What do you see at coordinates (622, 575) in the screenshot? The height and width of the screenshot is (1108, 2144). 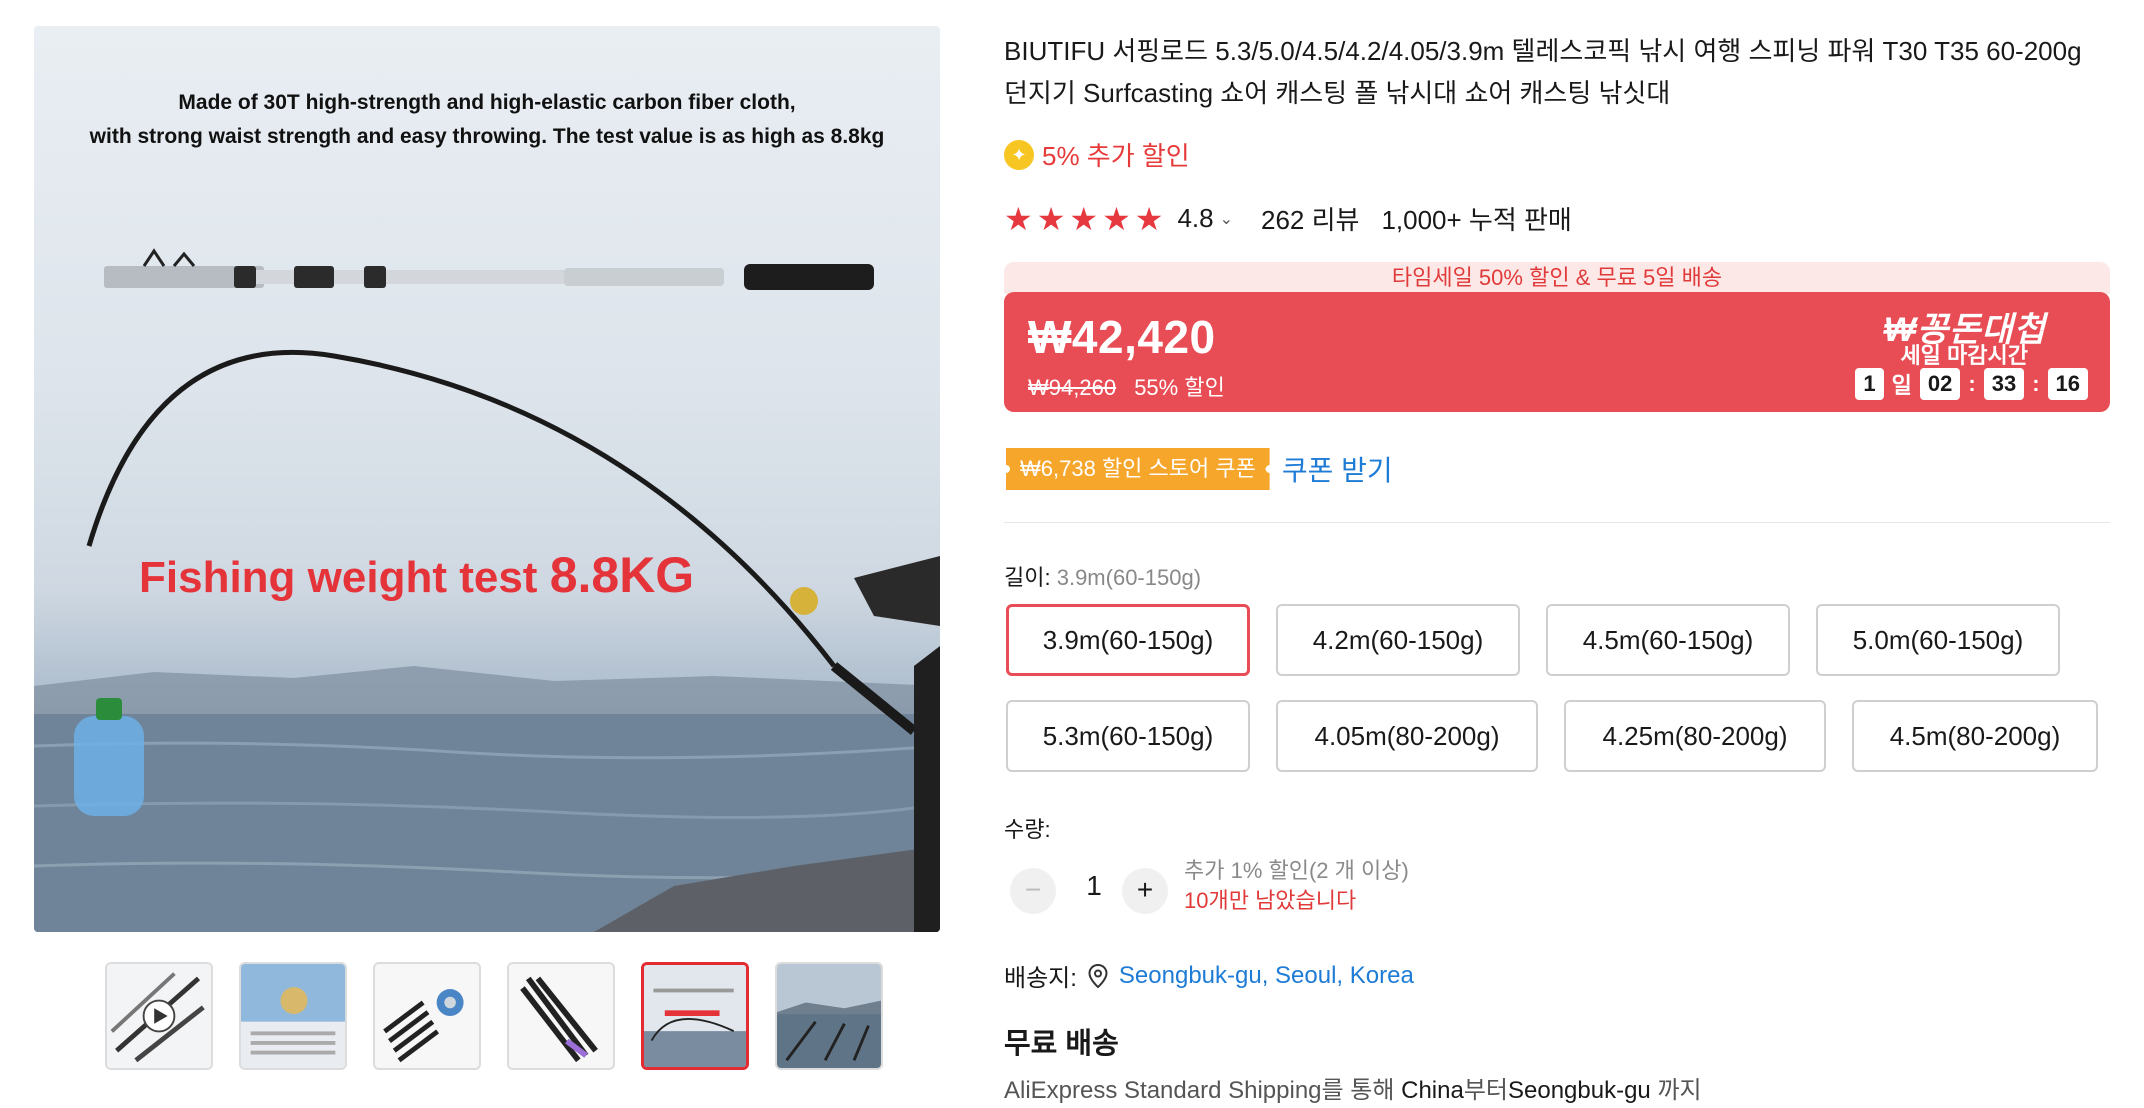 I see `image-headline-value: 8.8KG` at bounding box center [622, 575].